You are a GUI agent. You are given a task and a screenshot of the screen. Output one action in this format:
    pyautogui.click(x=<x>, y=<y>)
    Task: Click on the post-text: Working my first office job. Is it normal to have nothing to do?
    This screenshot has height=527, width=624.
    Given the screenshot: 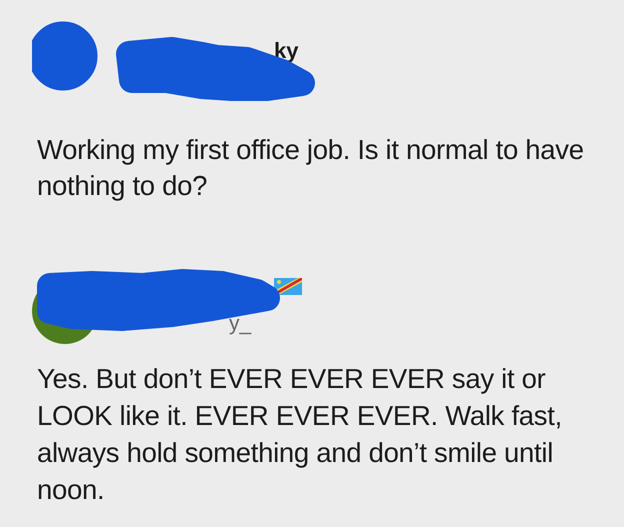 What is the action you would take?
    pyautogui.click(x=311, y=168)
    